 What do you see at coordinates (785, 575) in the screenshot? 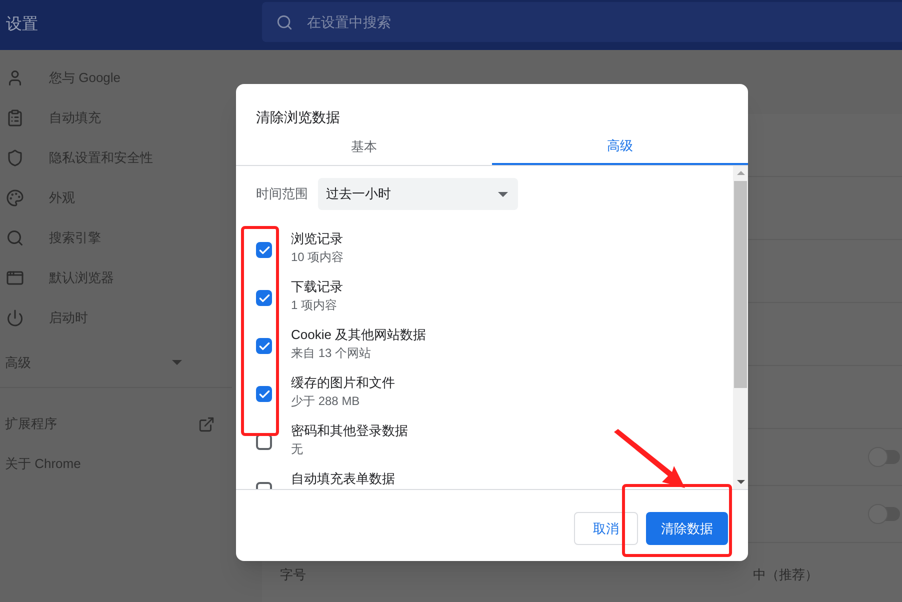
I see `setting-value: 中（推荐）` at bounding box center [785, 575].